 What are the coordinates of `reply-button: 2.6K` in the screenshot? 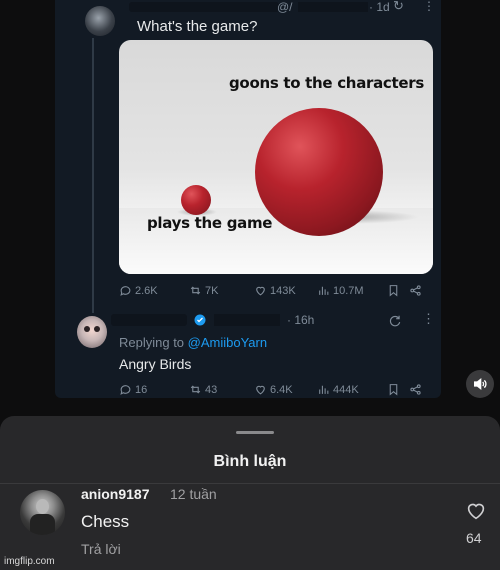 It's located at (138, 290).